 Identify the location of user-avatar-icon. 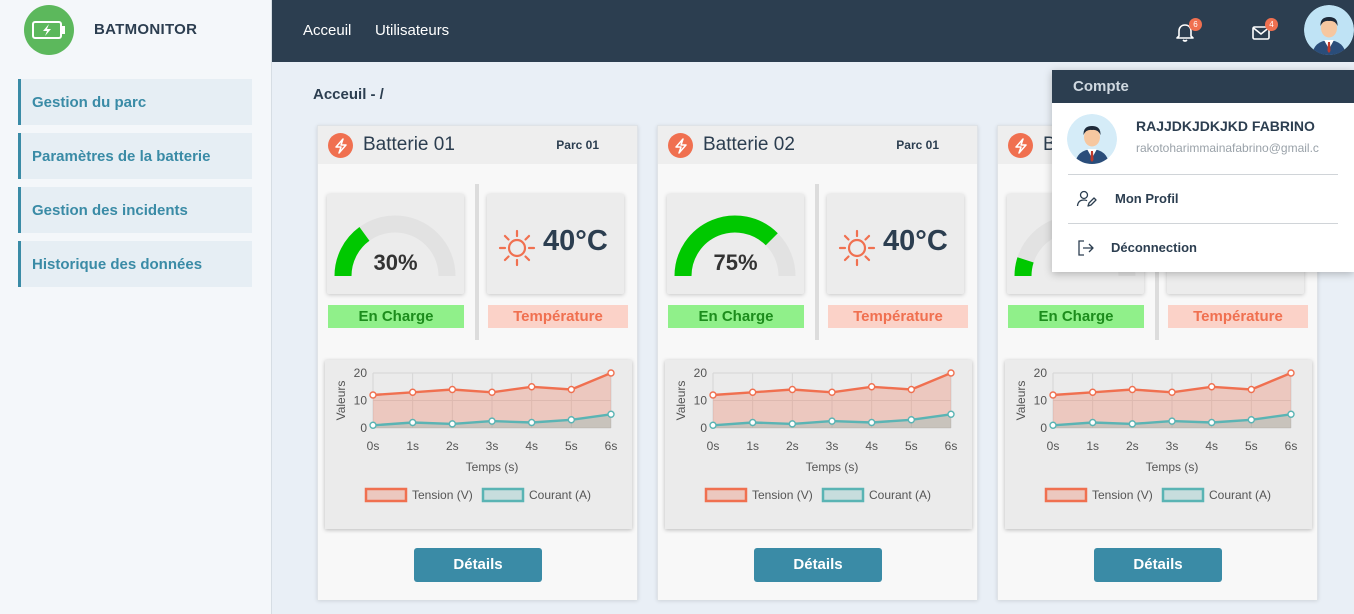
(1329, 30).